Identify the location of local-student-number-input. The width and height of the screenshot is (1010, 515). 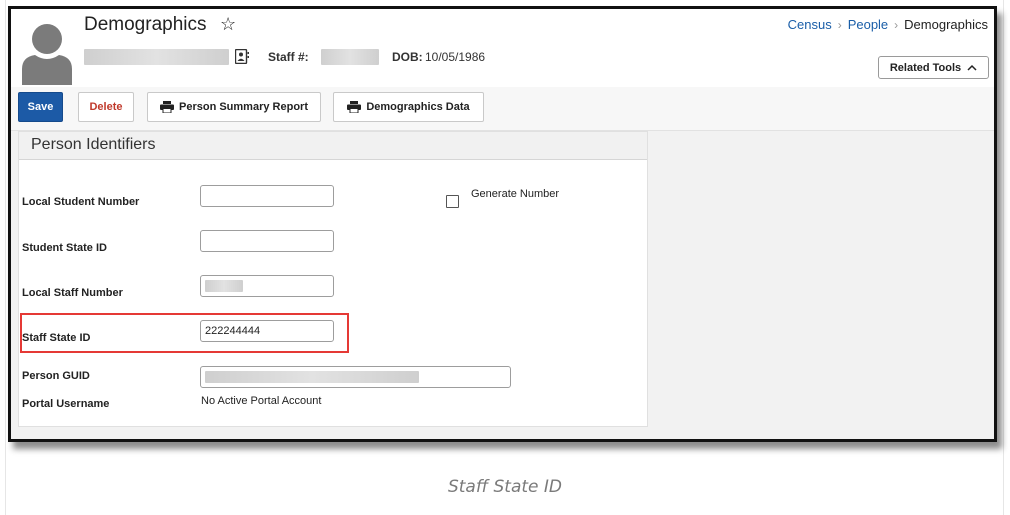
(267, 196).